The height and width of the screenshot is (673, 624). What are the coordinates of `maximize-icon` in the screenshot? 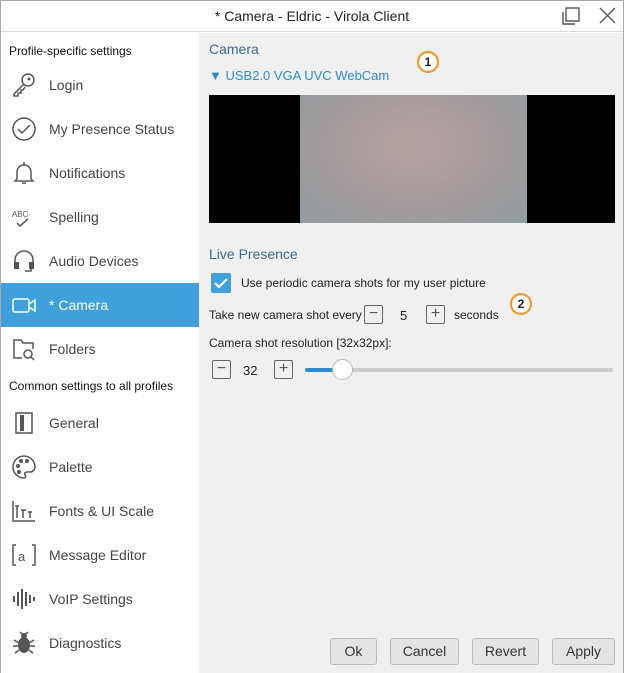 It's located at (571, 16).